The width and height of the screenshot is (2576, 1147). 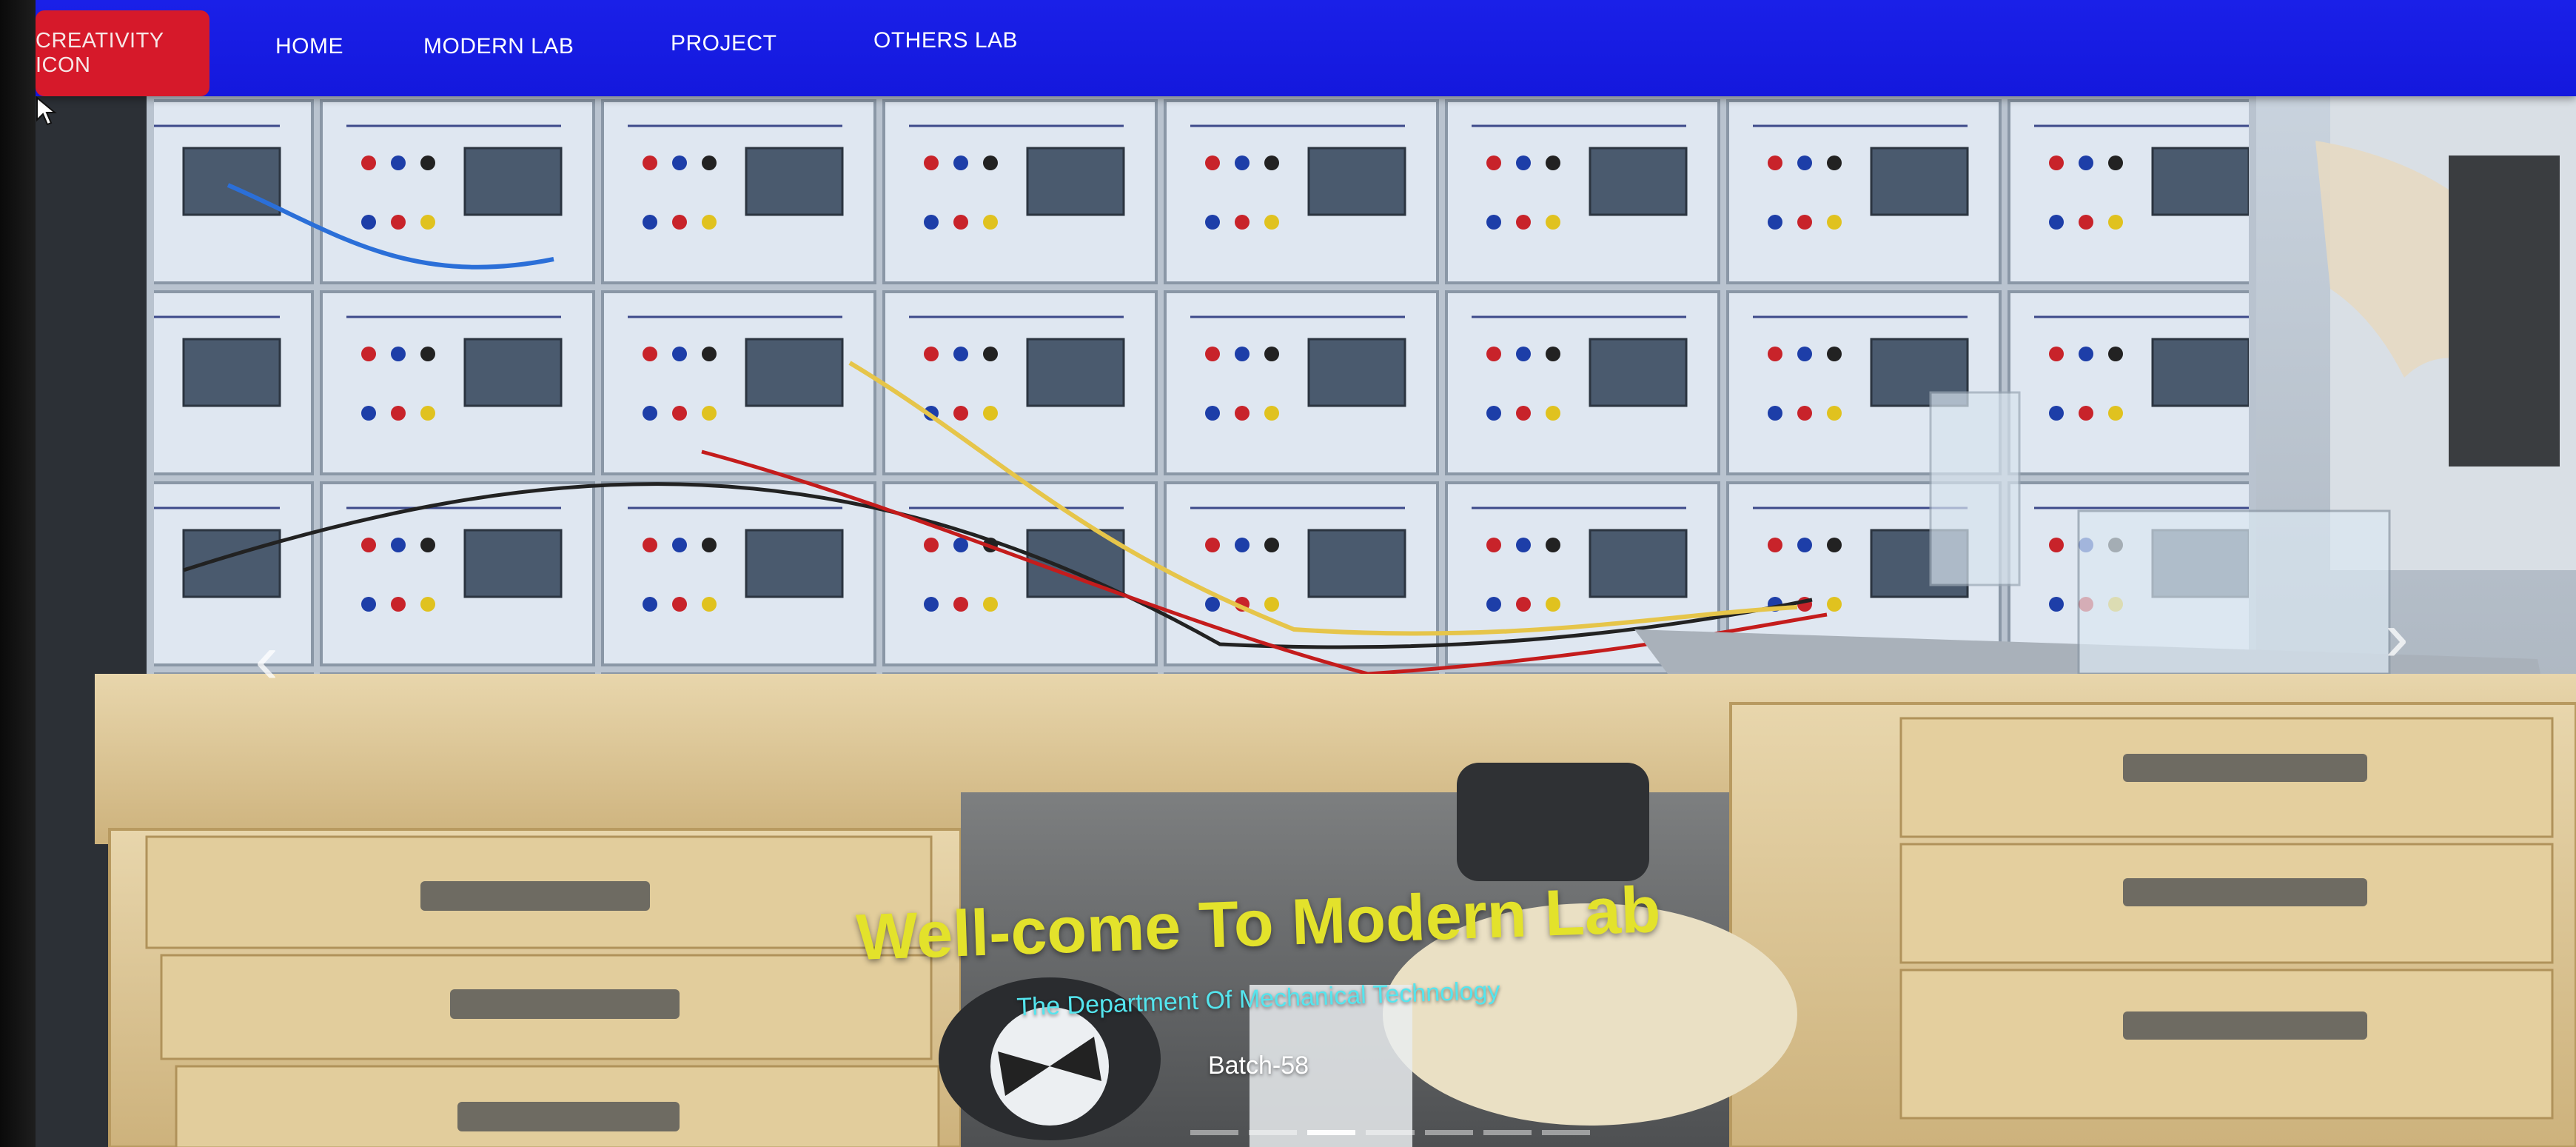 I want to click on carousel-prev-button: ‹, so click(x=266, y=659).